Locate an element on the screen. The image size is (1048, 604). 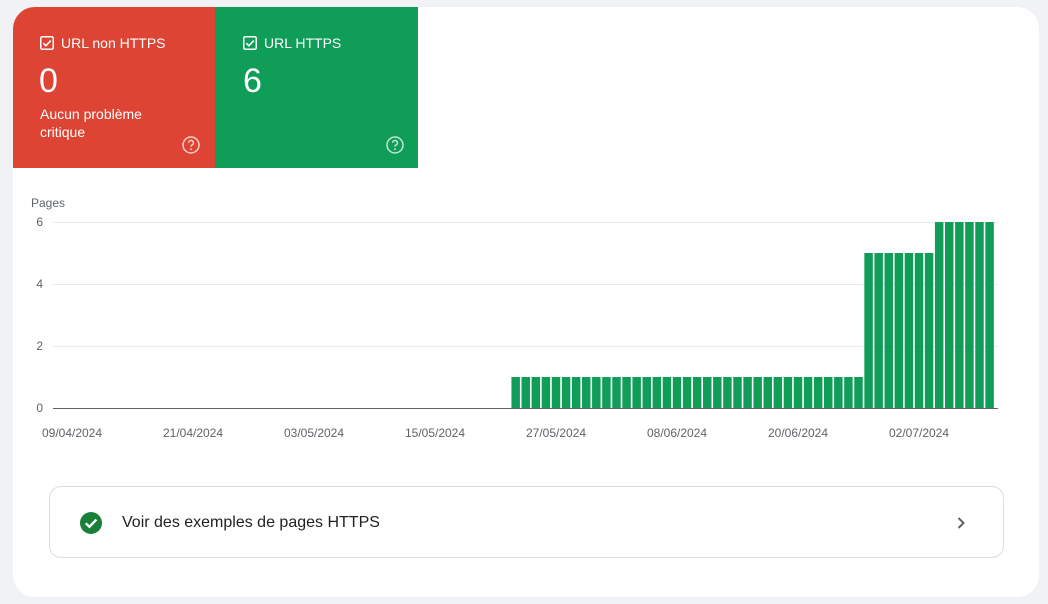
tile-label: URL HTTPS is located at coordinates (303, 43).